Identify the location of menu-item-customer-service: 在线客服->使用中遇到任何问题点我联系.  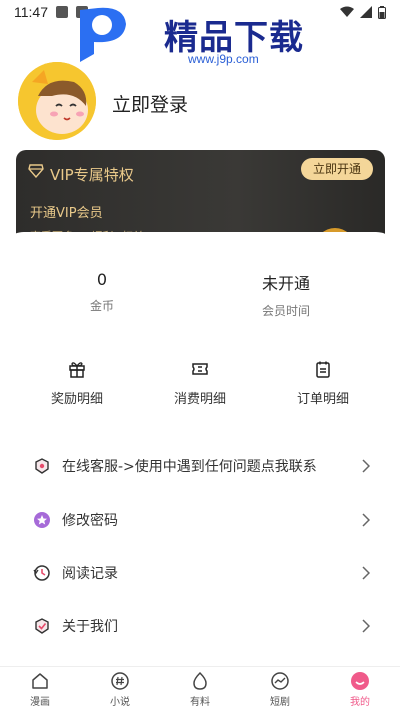
(200, 466).